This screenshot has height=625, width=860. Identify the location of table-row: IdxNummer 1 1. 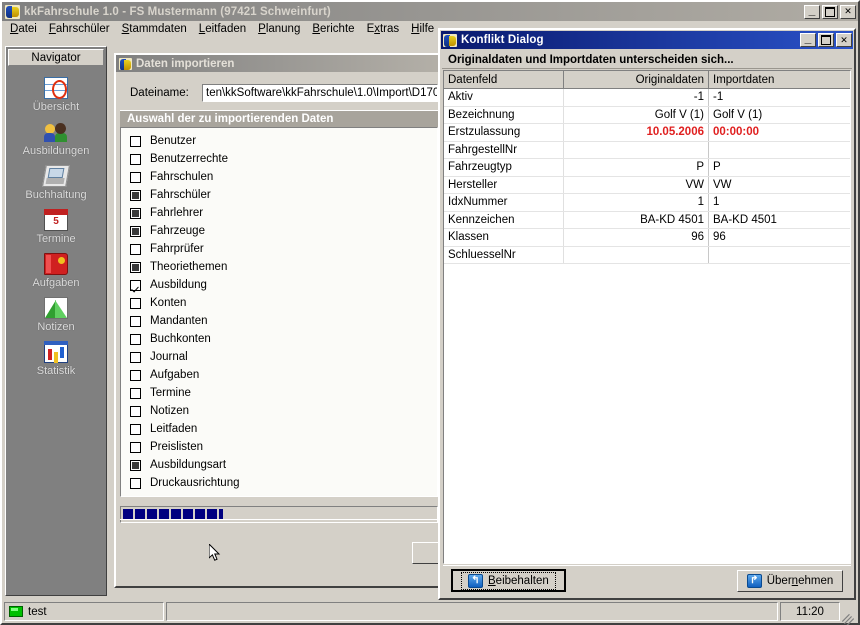
(647, 203).